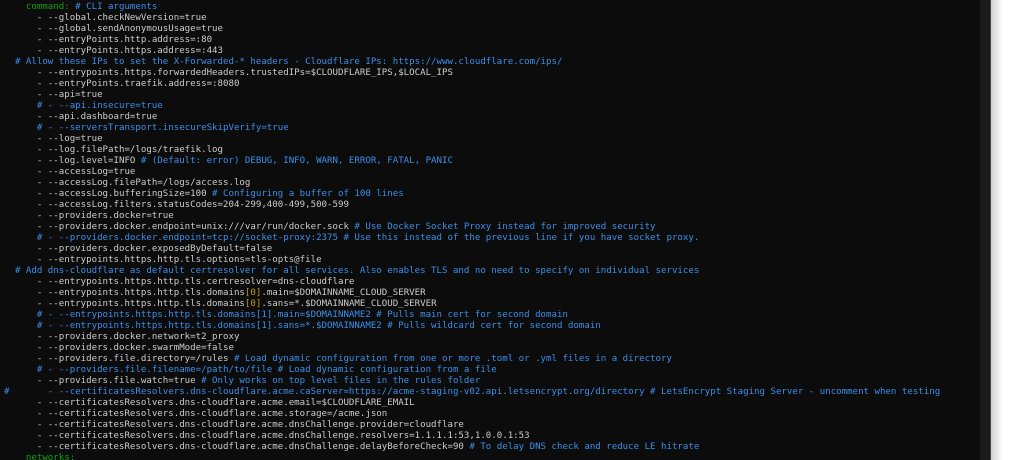  What do you see at coordinates (83, 106) in the screenshot?
I see `code-comment: # - --api.insecure=true` at bounding box center [83, 106].